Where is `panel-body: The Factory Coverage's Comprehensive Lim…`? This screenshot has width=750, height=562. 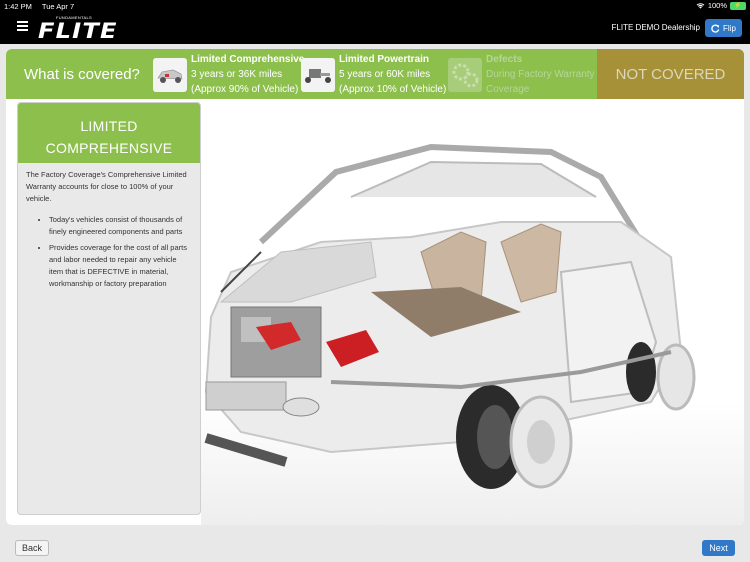 panel-body: The Factory Coverage's Comprehensive Lim… is located at coordinates (109, 226).